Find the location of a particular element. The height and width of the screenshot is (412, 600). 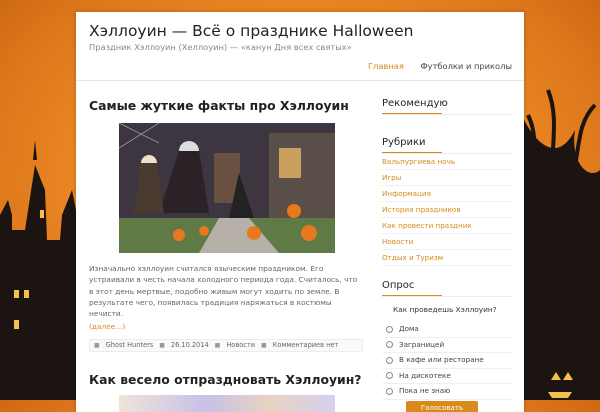

nav-item-home: Главная is located at coordinates (386, 66).